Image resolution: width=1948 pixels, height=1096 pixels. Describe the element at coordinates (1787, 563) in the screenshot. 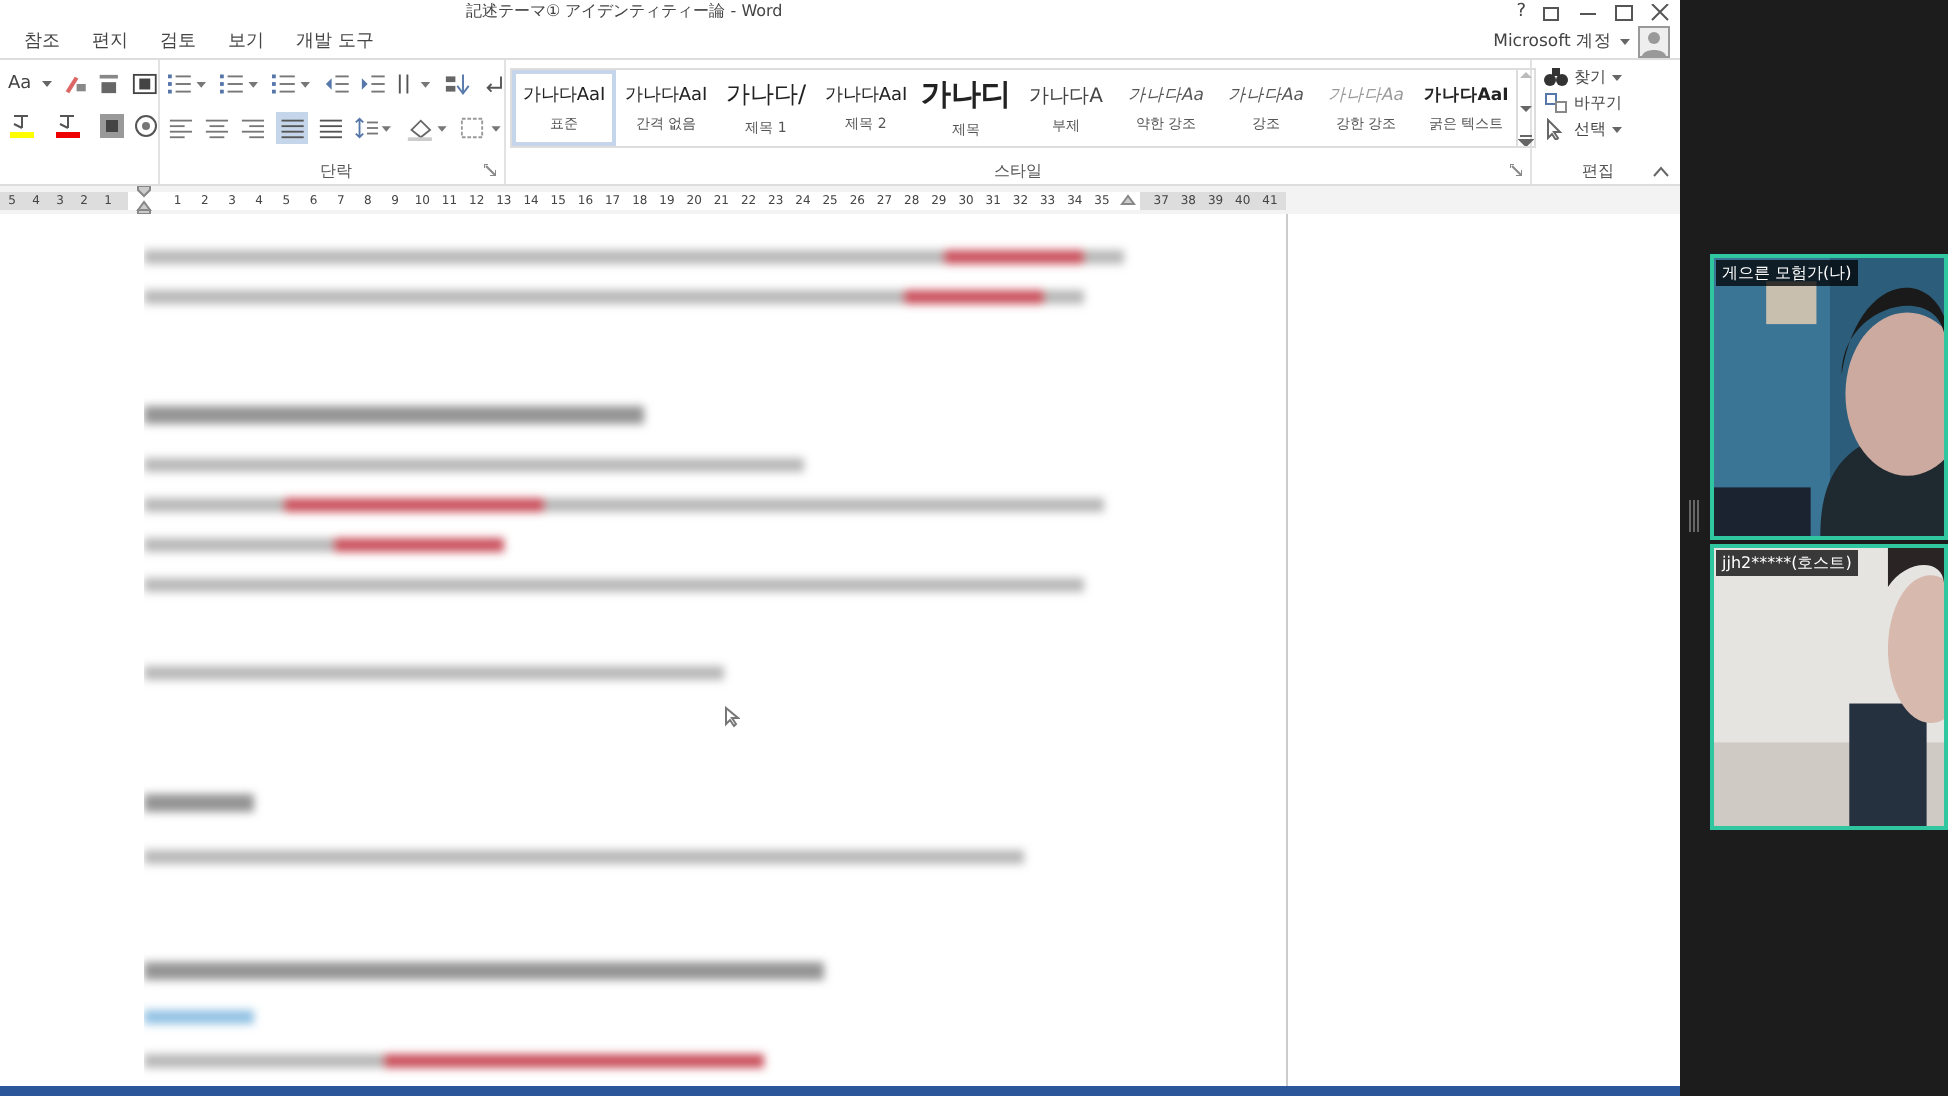

I see `participant-name: jjh2*****(호스트)` at that location.